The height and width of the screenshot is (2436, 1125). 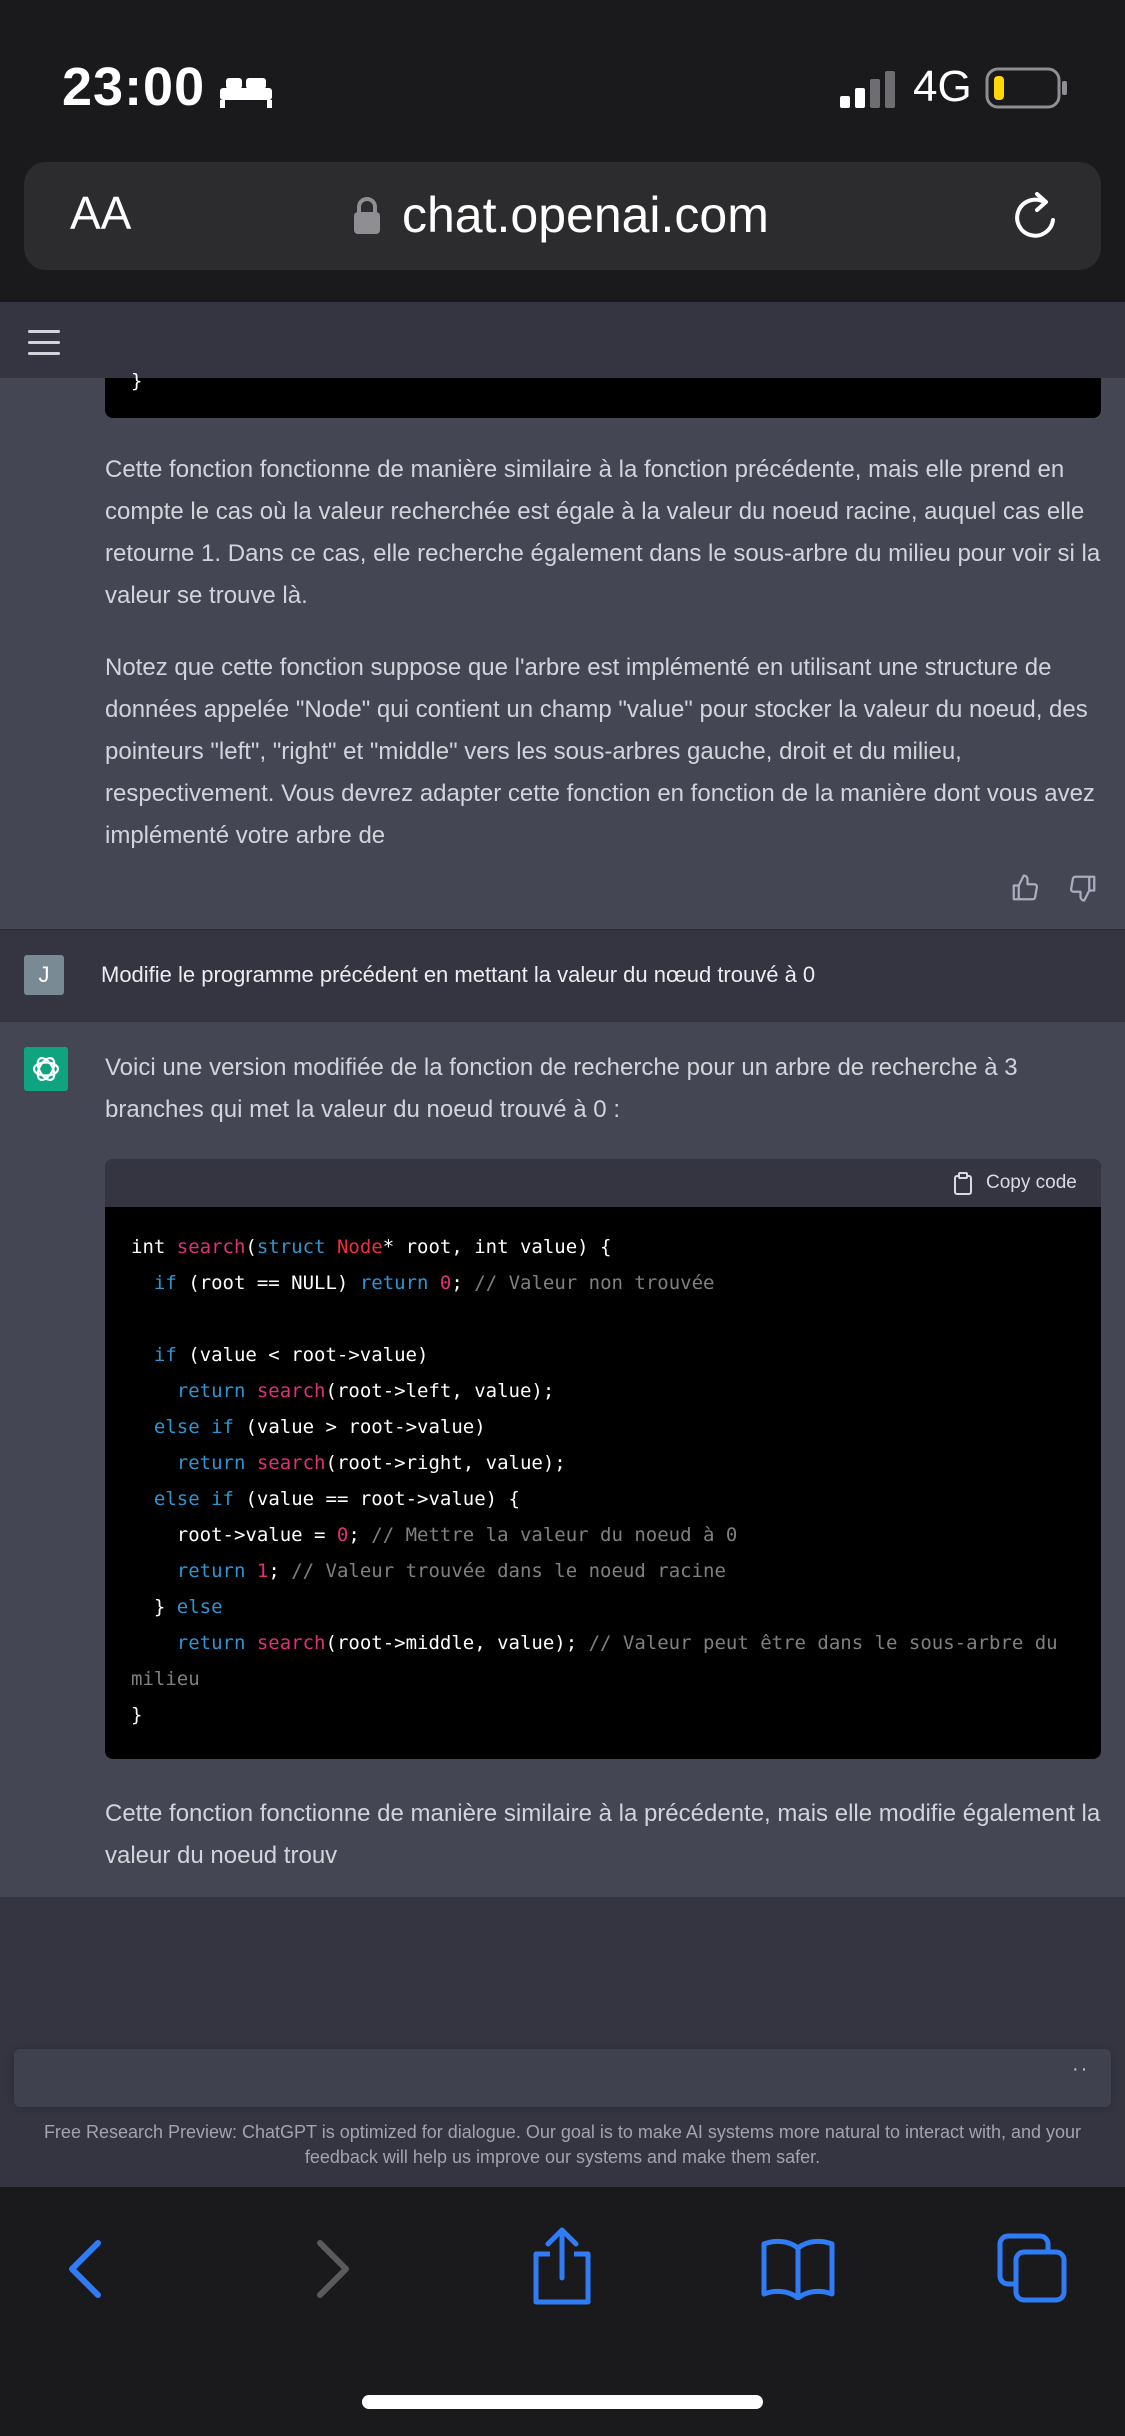 What do you see at coordinates (291, 1355) in the screenshot?
I see `code-line: if (value < root->value)` at bounding box center [291, 1355].